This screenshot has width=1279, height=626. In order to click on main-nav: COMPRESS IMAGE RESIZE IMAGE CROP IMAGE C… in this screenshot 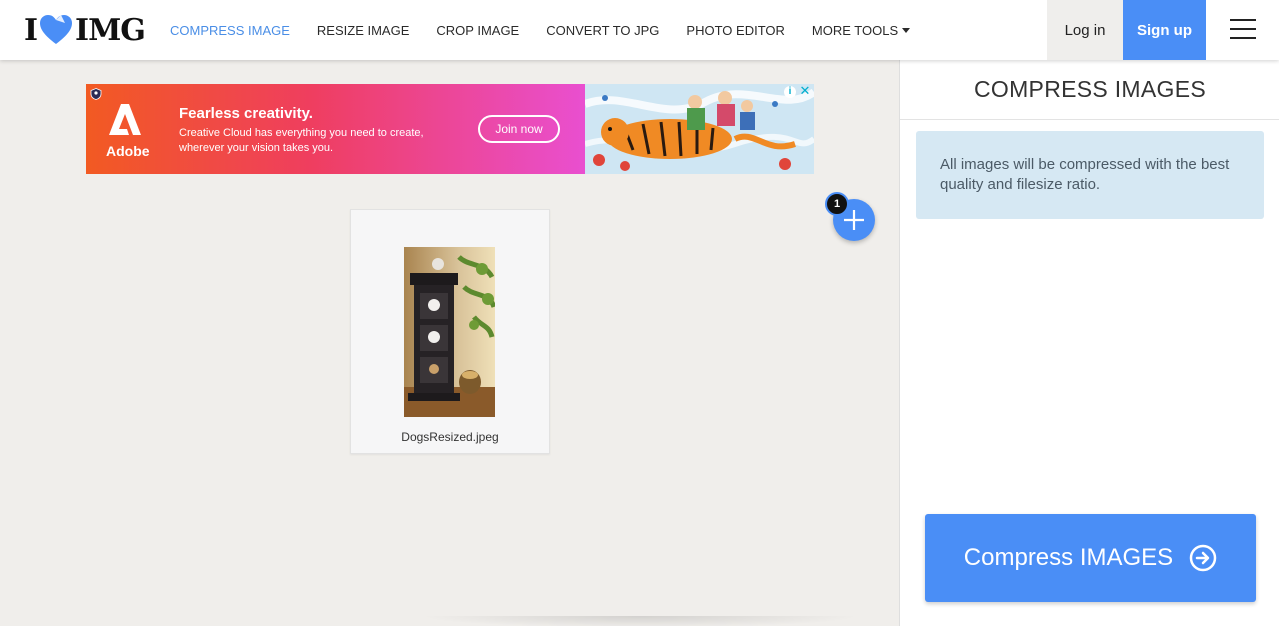, I will do `click(553, 30)`.